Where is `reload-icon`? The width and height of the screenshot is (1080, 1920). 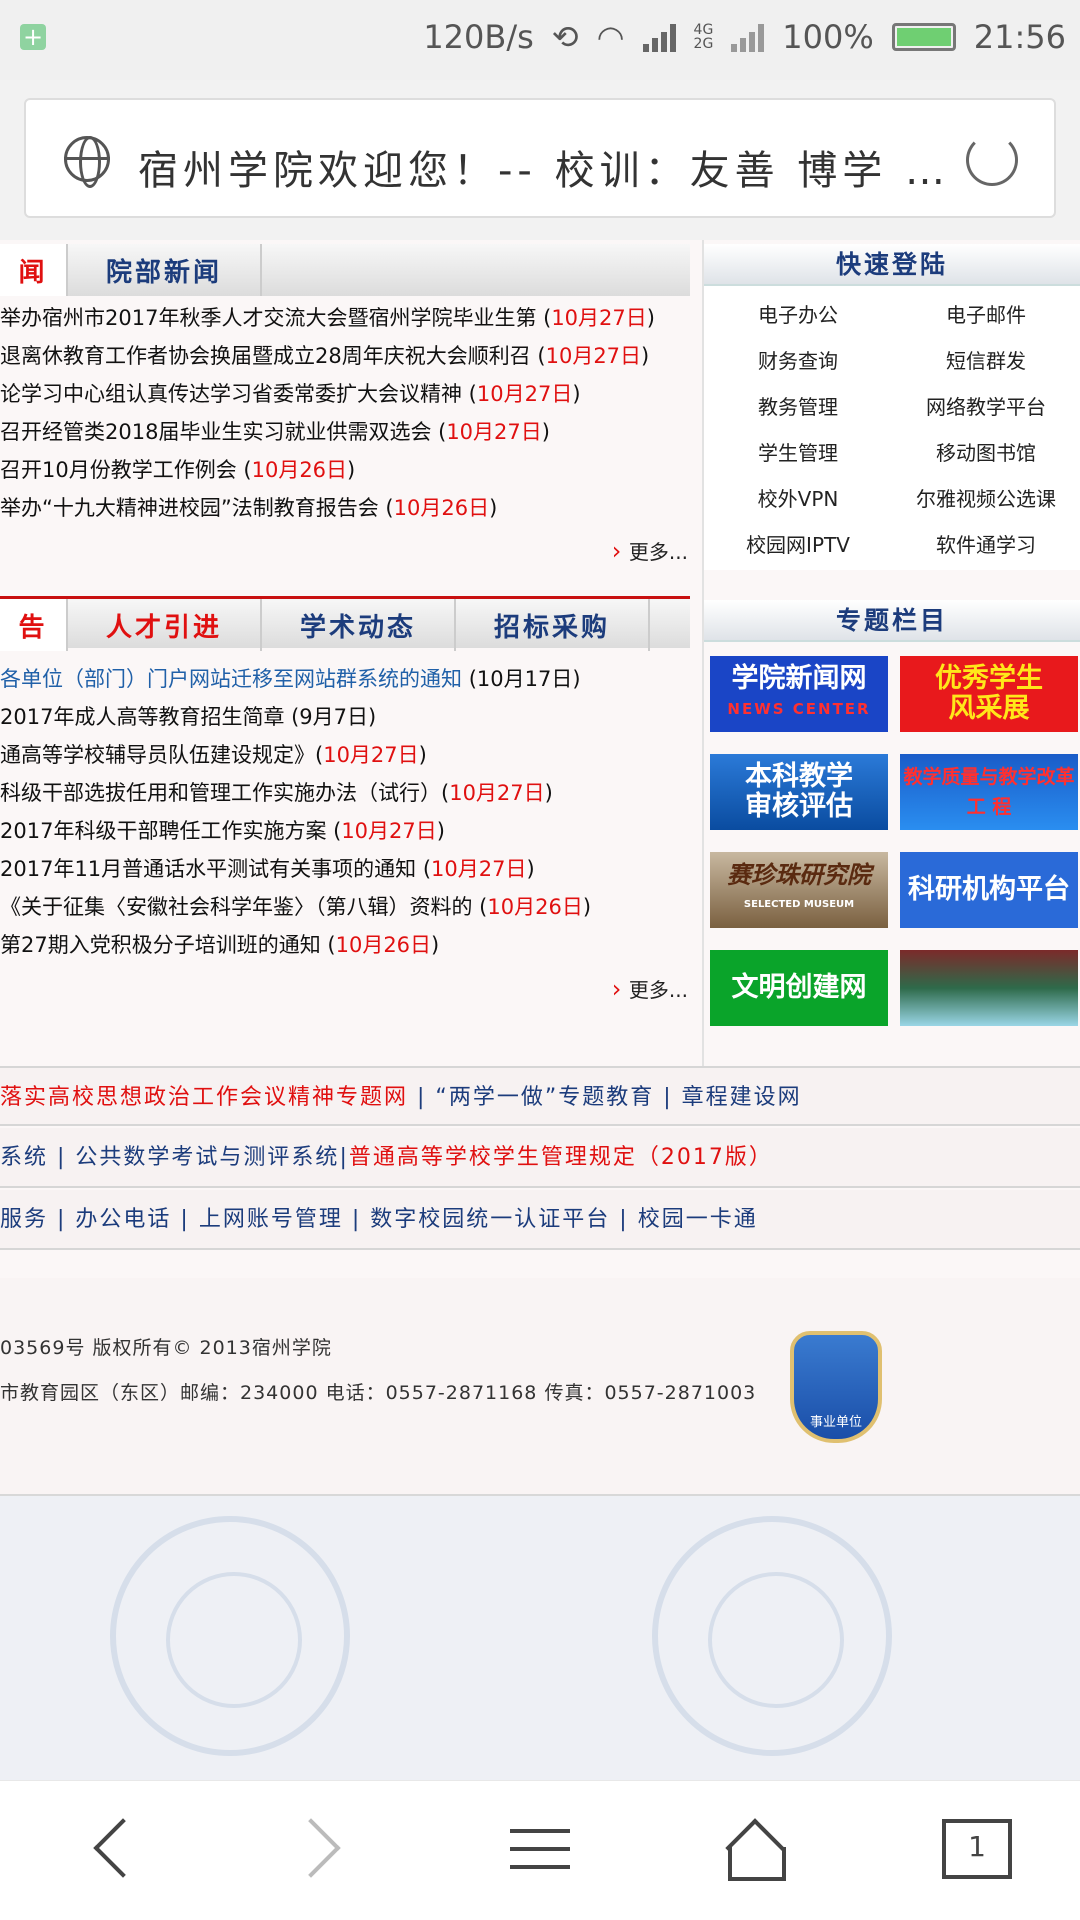 reload-icon is located at coordinates (992, 160).